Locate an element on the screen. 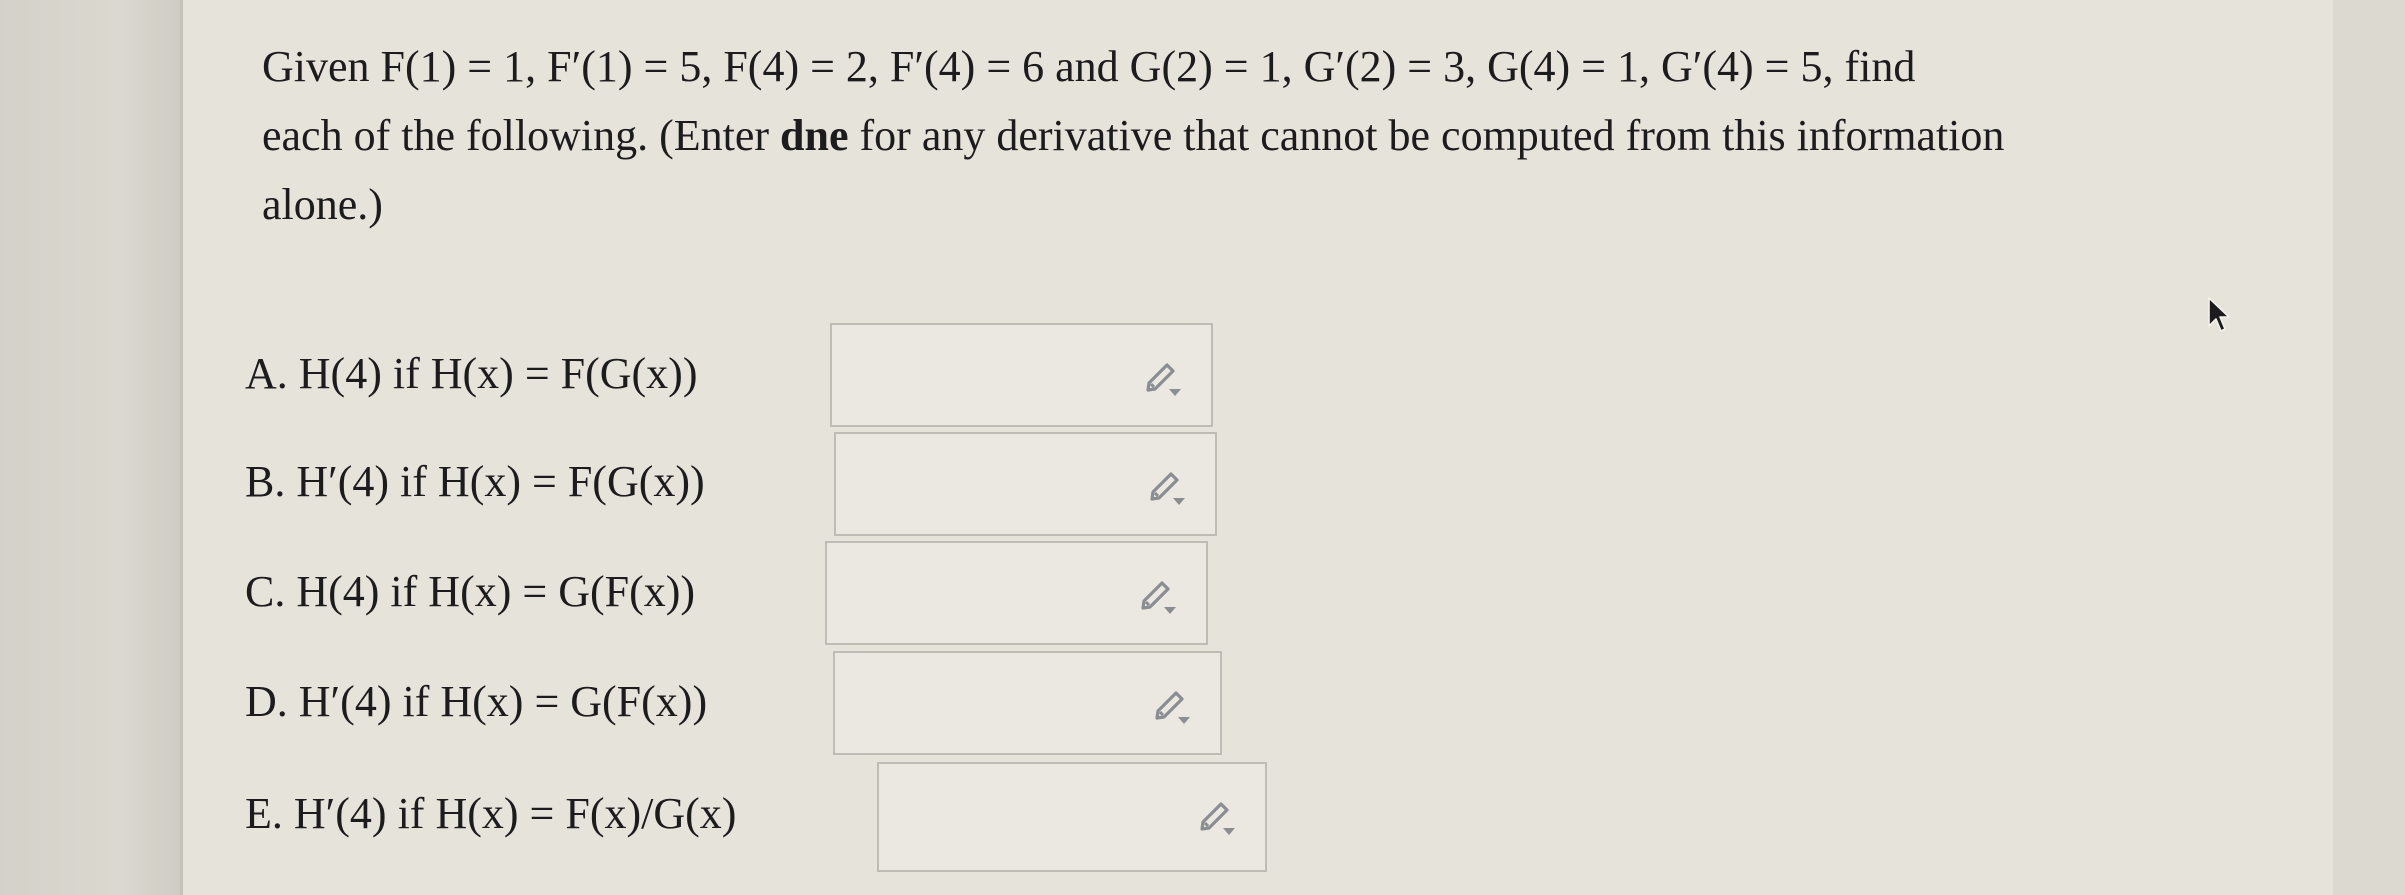 The width and height of the screenshot is (2405, 895). answer-box-a is located at coordinates (1021, 375).